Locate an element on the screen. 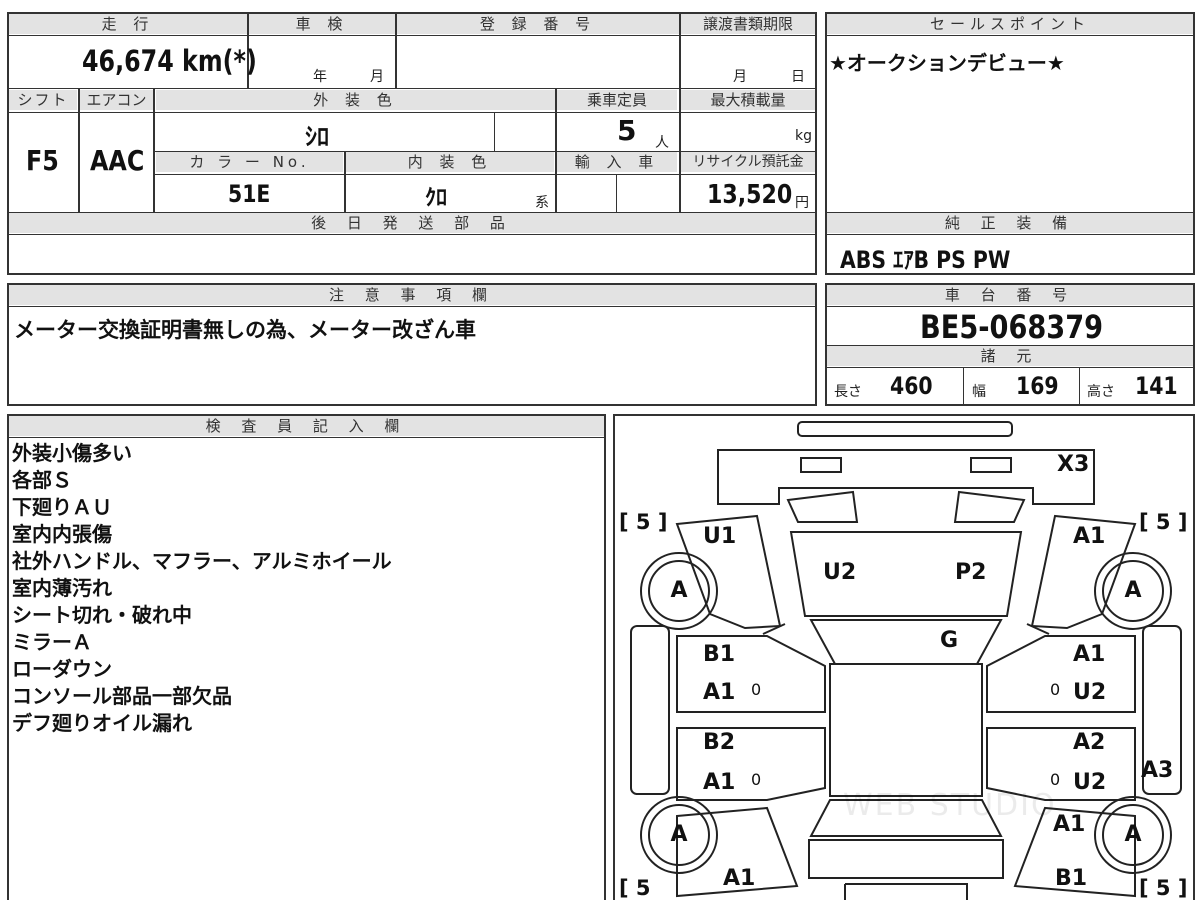 The width and height of the screenshot is (1200, 900). mark-right-rear-door-a: A2 is located at coordinates (1089, 742).